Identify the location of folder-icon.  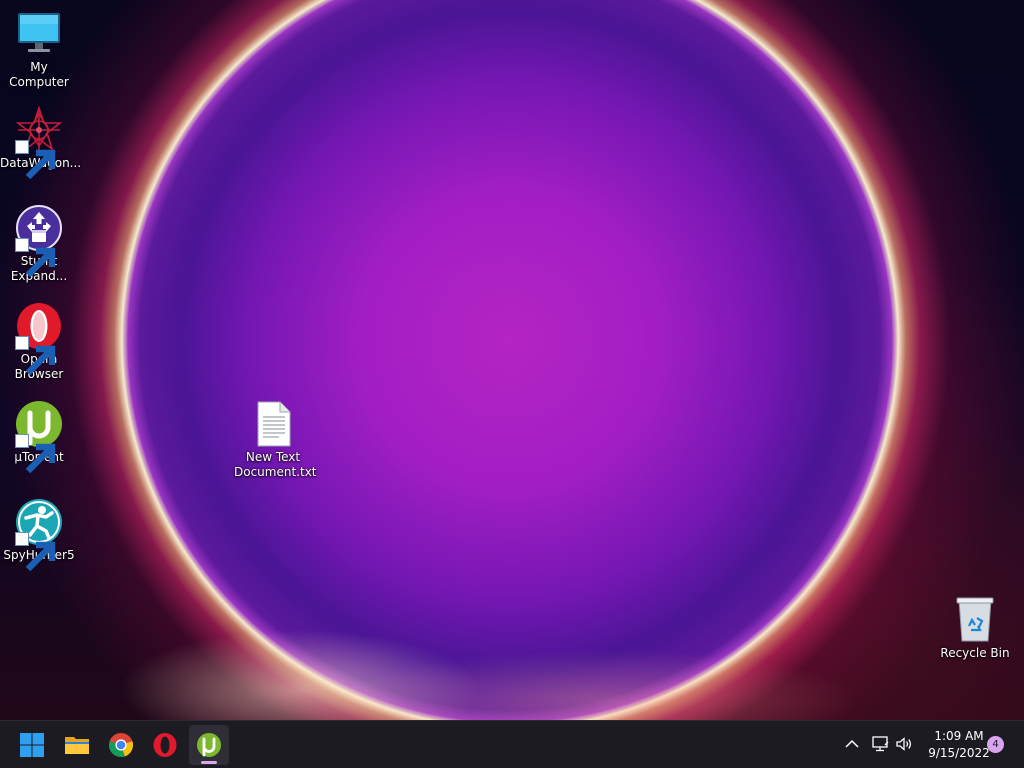
(77, 745).